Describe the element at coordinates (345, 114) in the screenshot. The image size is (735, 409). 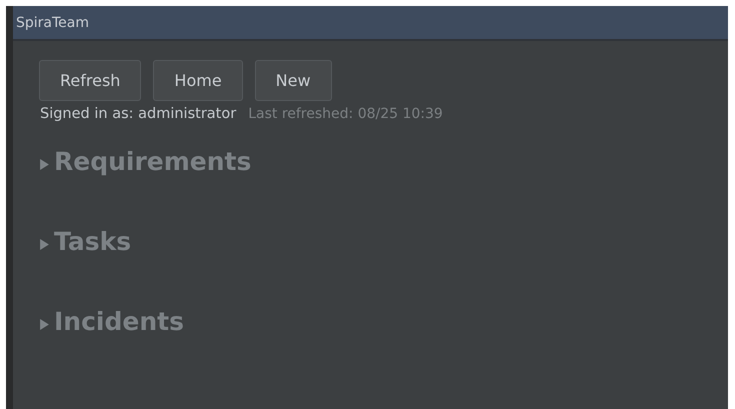
I see `last-refreshed-text: Last refreshed: 08/25 10:39` at that location.